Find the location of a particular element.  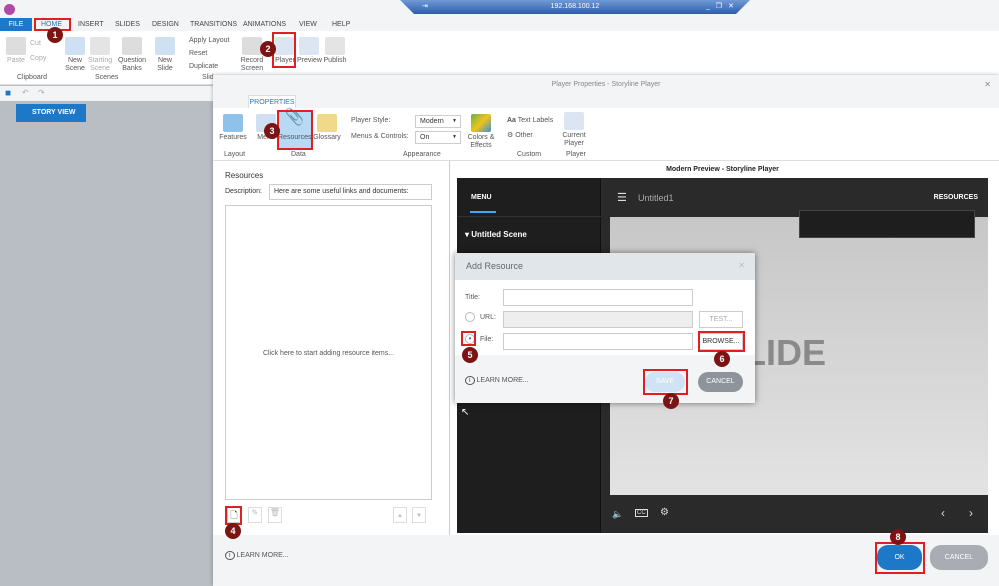

paste-icon is located at coordinates (16, 46).